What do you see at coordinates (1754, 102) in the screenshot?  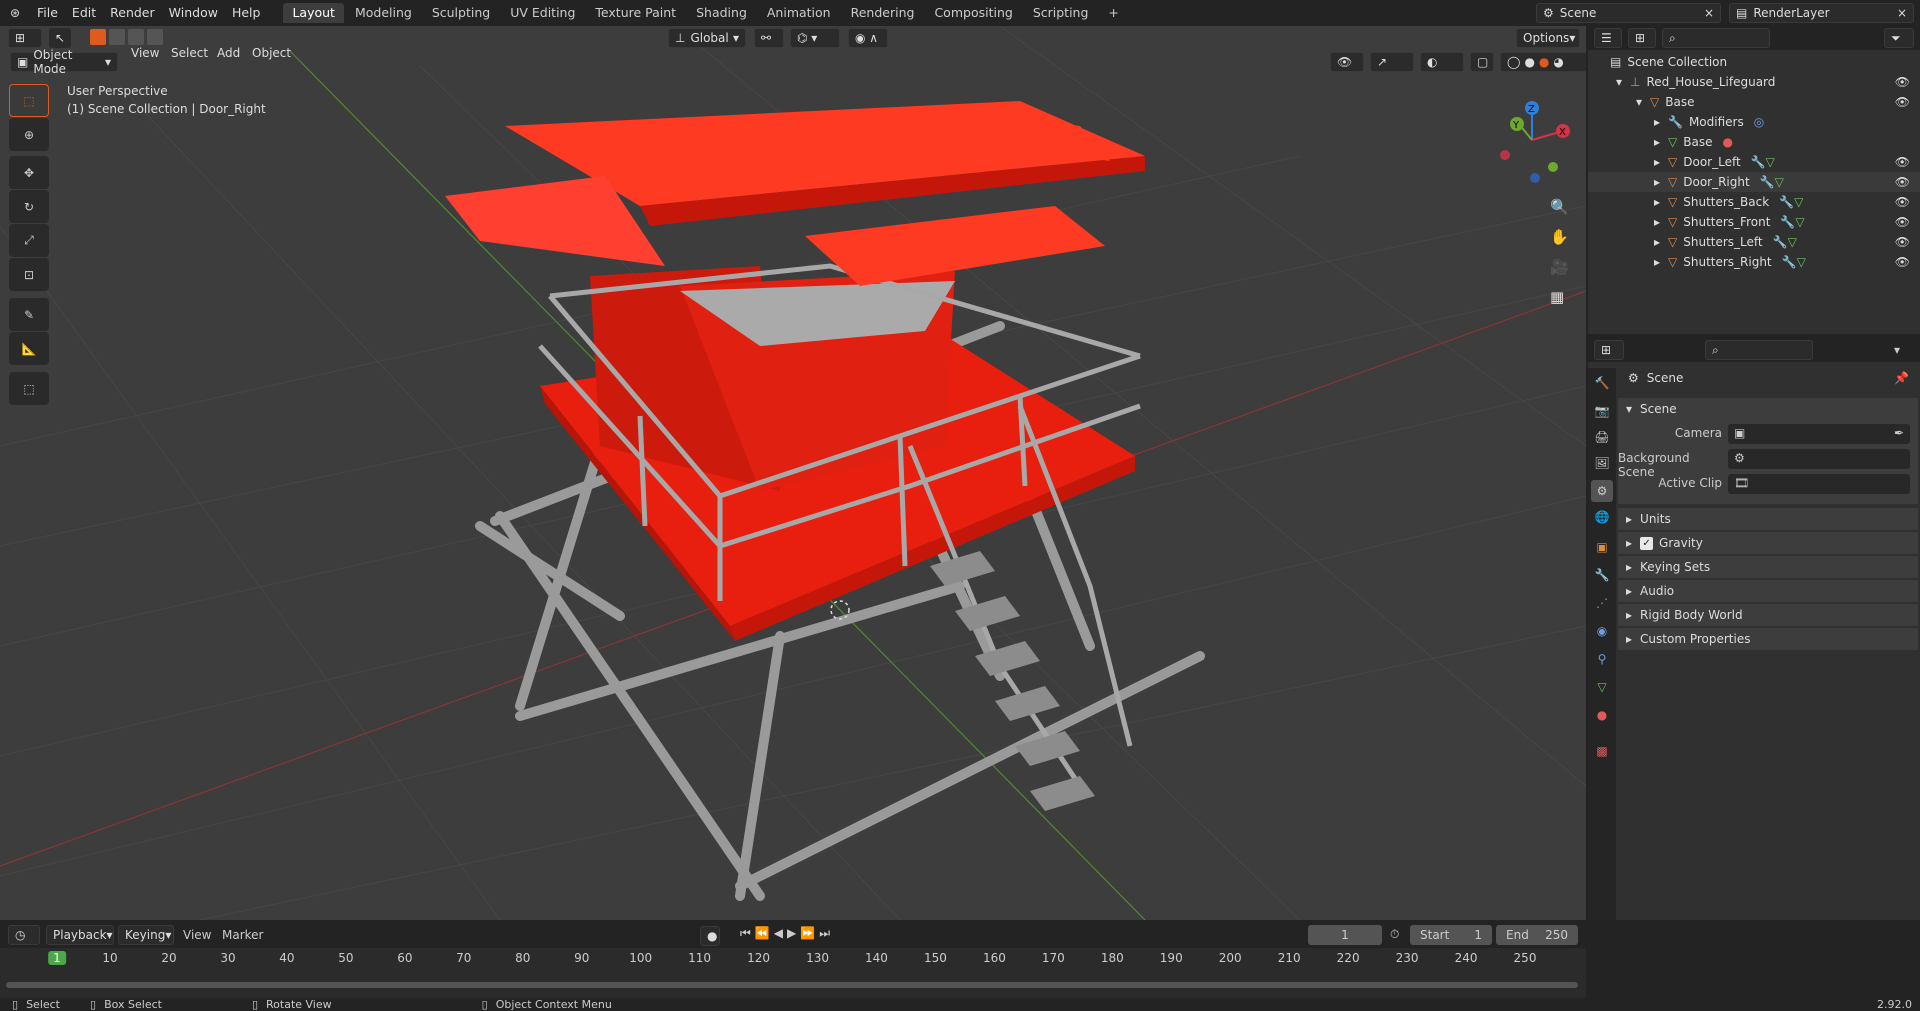 I see `outliner-item-base: ▾ ▽ Base 👁` at bounding box center [1754, 102].